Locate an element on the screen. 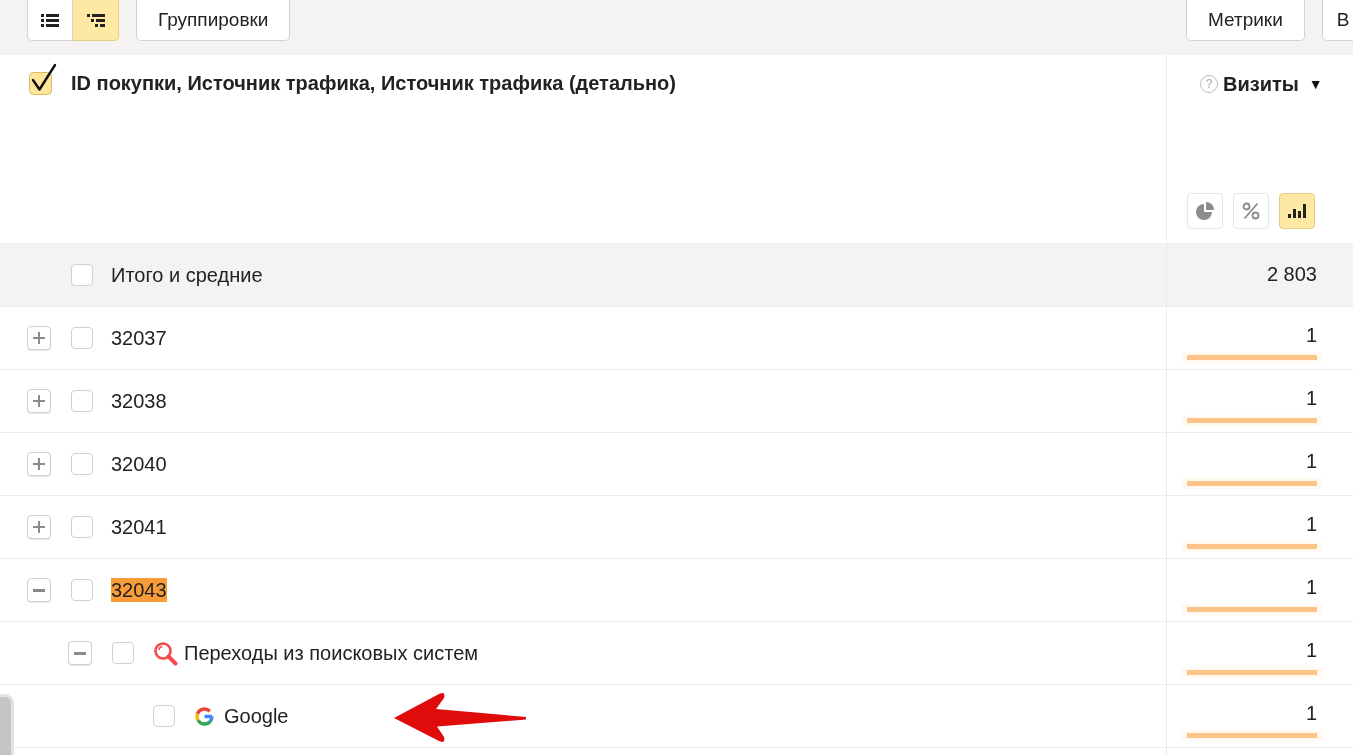 This screenshot has width=1353, height=755. groupings-button: Группировки is located at coordinates (213, 20).